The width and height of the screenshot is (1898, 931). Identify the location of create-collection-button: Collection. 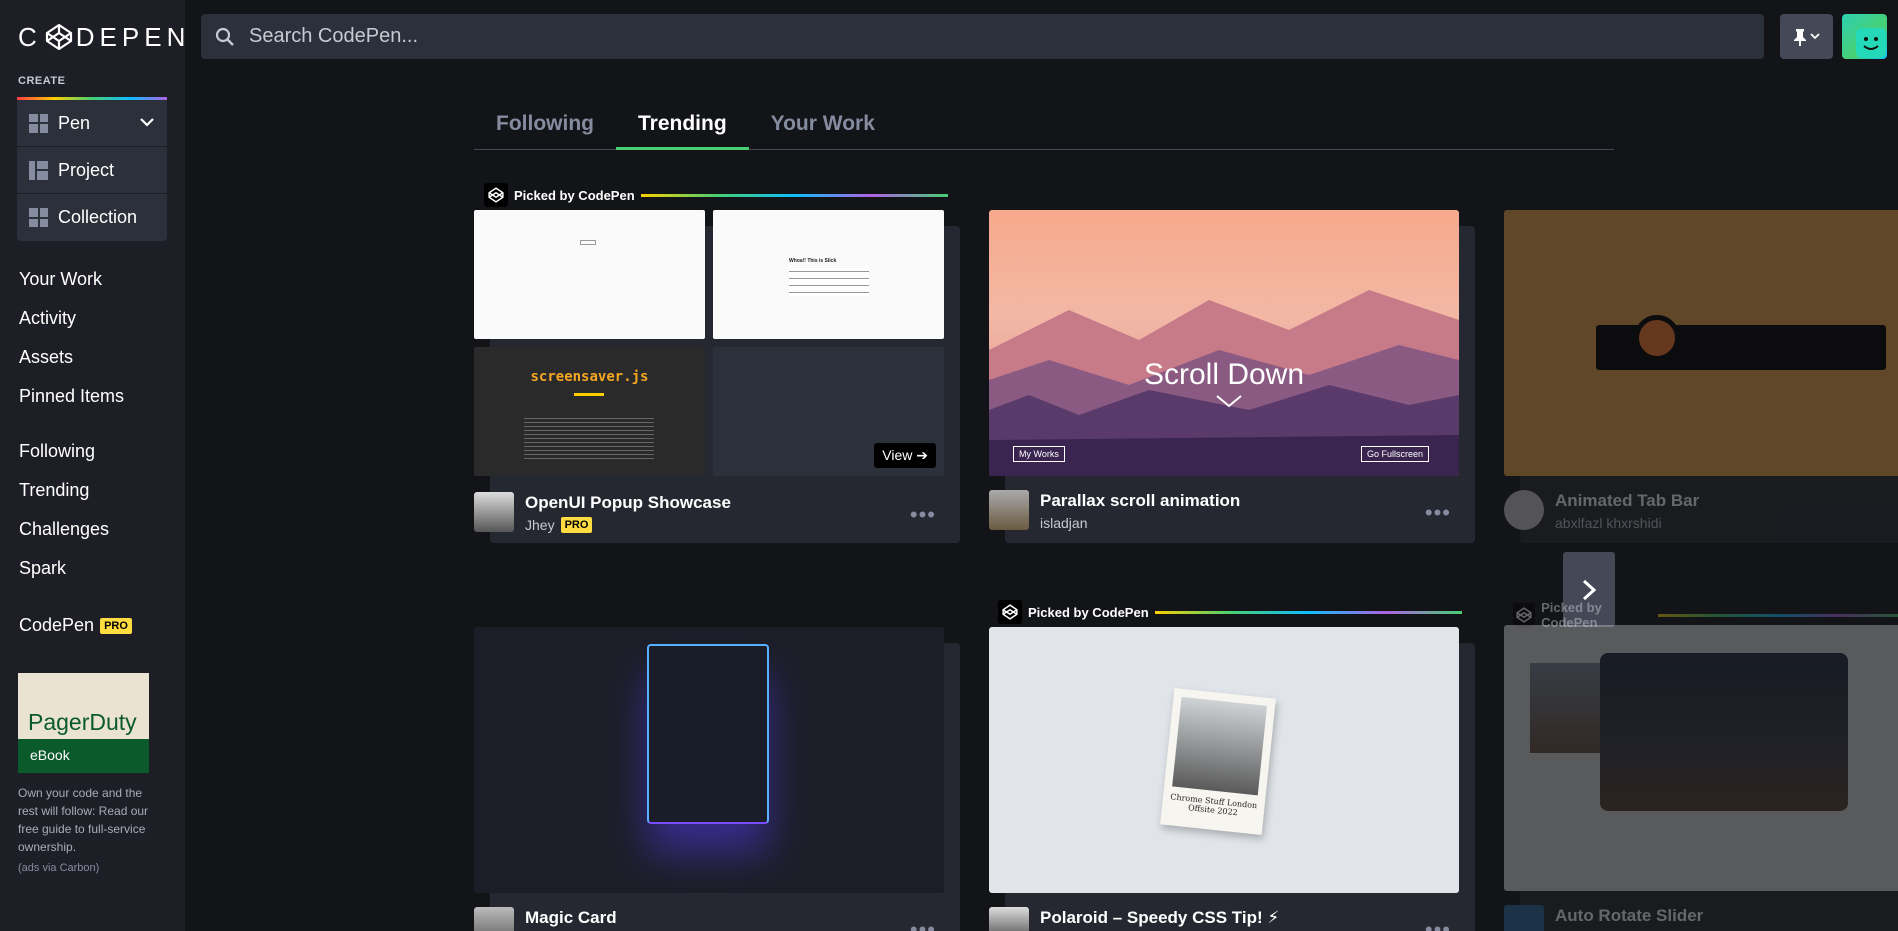
(92, 217).